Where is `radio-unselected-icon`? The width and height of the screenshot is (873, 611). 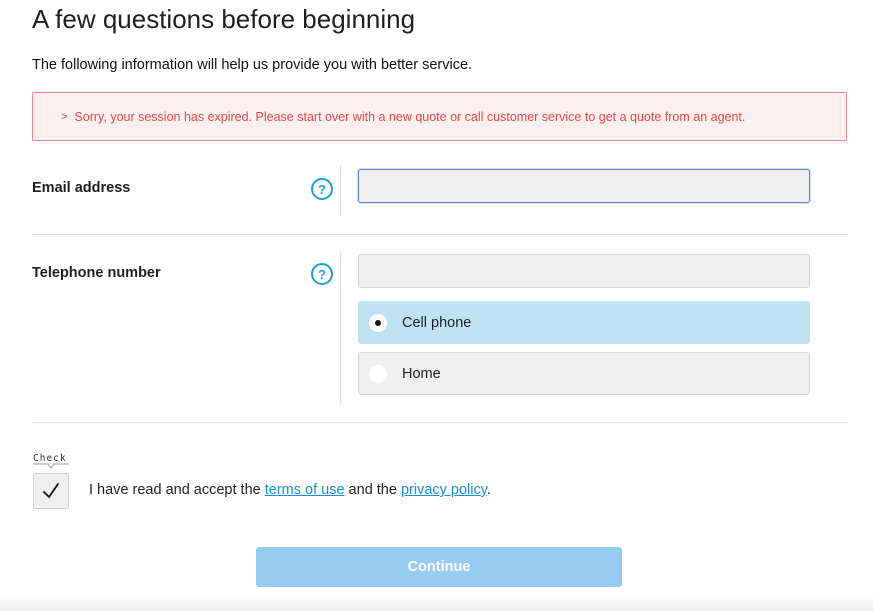
radio-unselected-icon is located at coordinates (378, 373).